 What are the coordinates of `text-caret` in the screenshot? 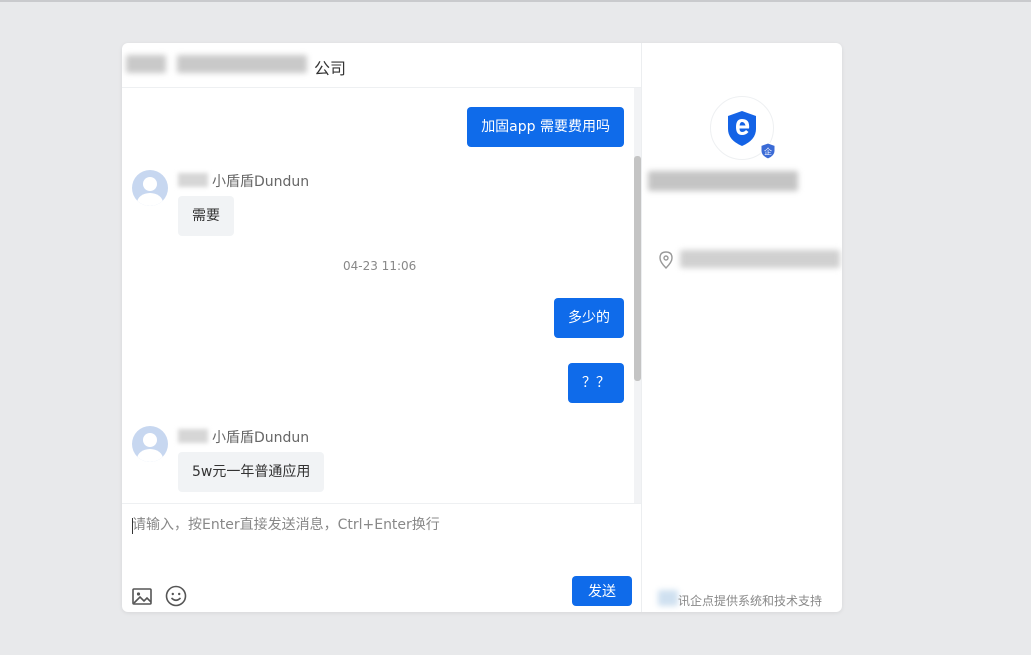 It's located at (132, 526).